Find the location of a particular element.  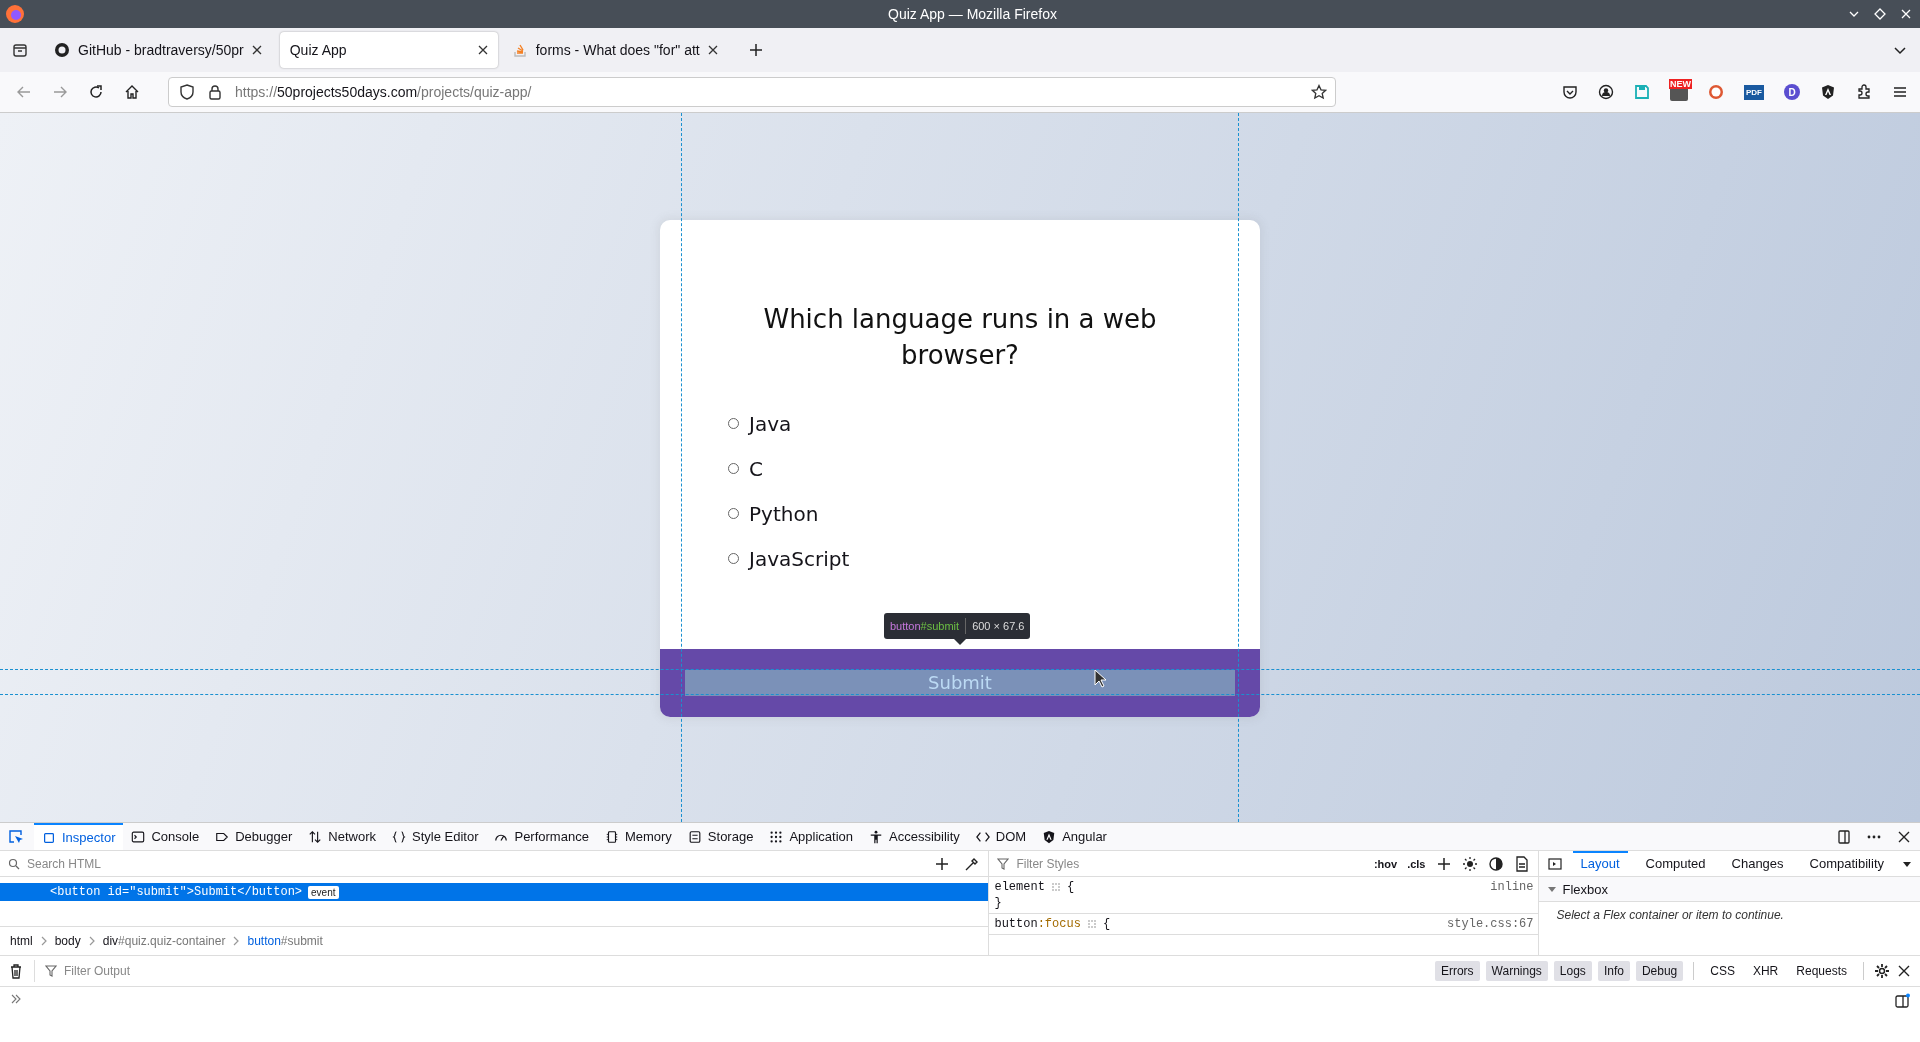

home-icon is located at coordinates (132, 92).